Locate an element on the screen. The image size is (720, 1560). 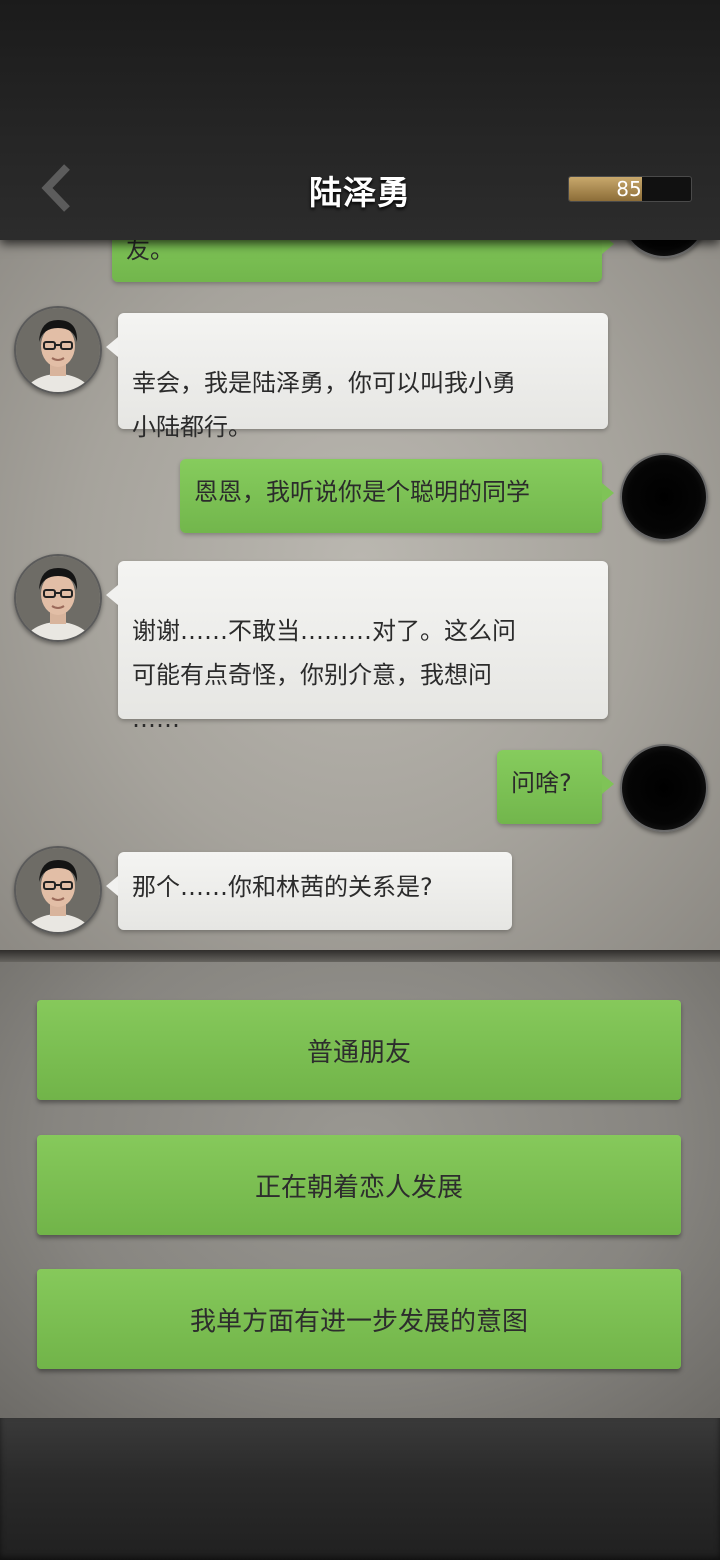
message-text: 幸会，我是陆泽勇，你可以叫我小勇 小陆都行。 is located at coordinates (324, 405).